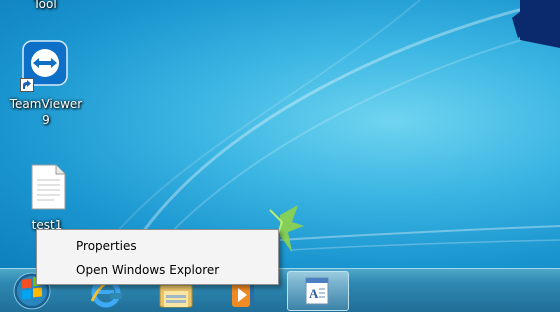  Describe the element at coordinates (48, 187) in the screenshot. I see `text-file-icon` at that location.